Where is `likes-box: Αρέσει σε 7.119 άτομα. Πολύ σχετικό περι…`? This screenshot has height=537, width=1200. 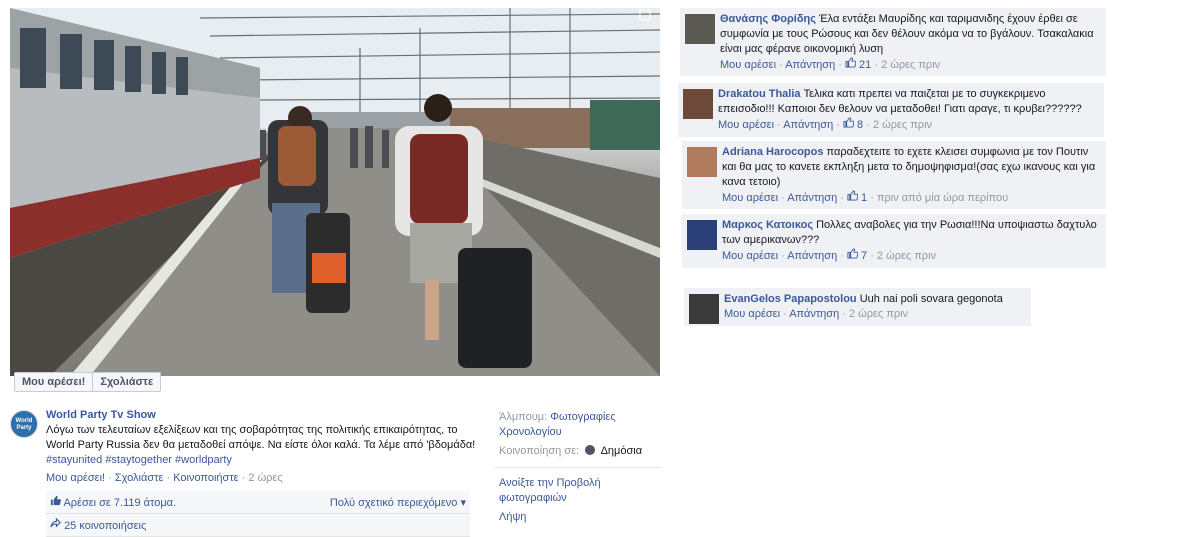 likes-box: Αρέσει σε 7.119 άτομα. Πολύ σχετικό περι… is located at coordinates (258, 514).